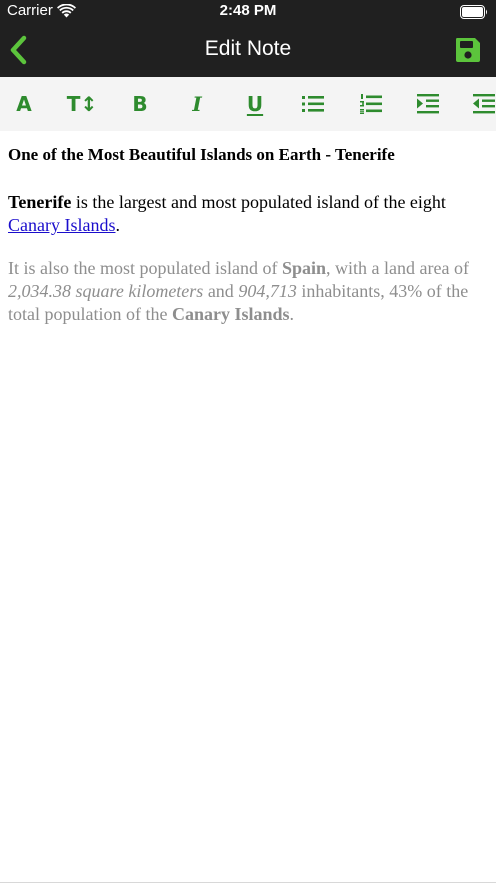  I want to click on canary-islands-link: Canary Islands, so click(61, 225).